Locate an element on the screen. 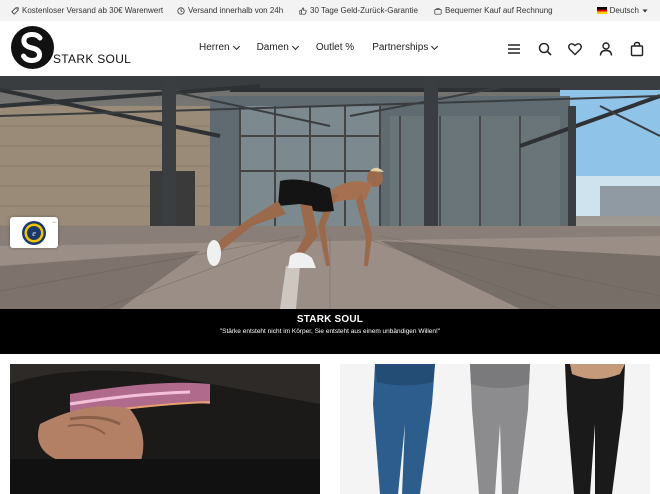 This screenshot has width=660, height=494. info-shipping-label: Kostenloser Versand ab 30€ Warenwert is located at coordinates (93, 10).